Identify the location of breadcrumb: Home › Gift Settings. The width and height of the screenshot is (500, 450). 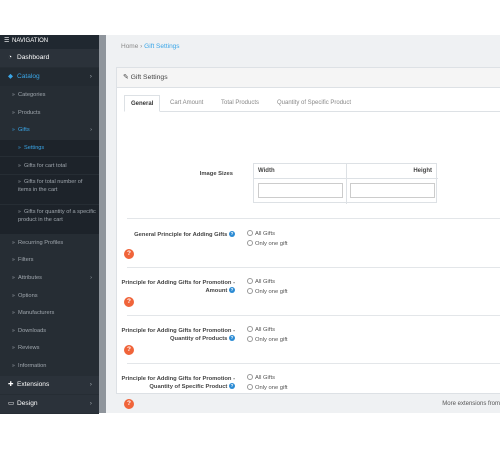
(150, 46).